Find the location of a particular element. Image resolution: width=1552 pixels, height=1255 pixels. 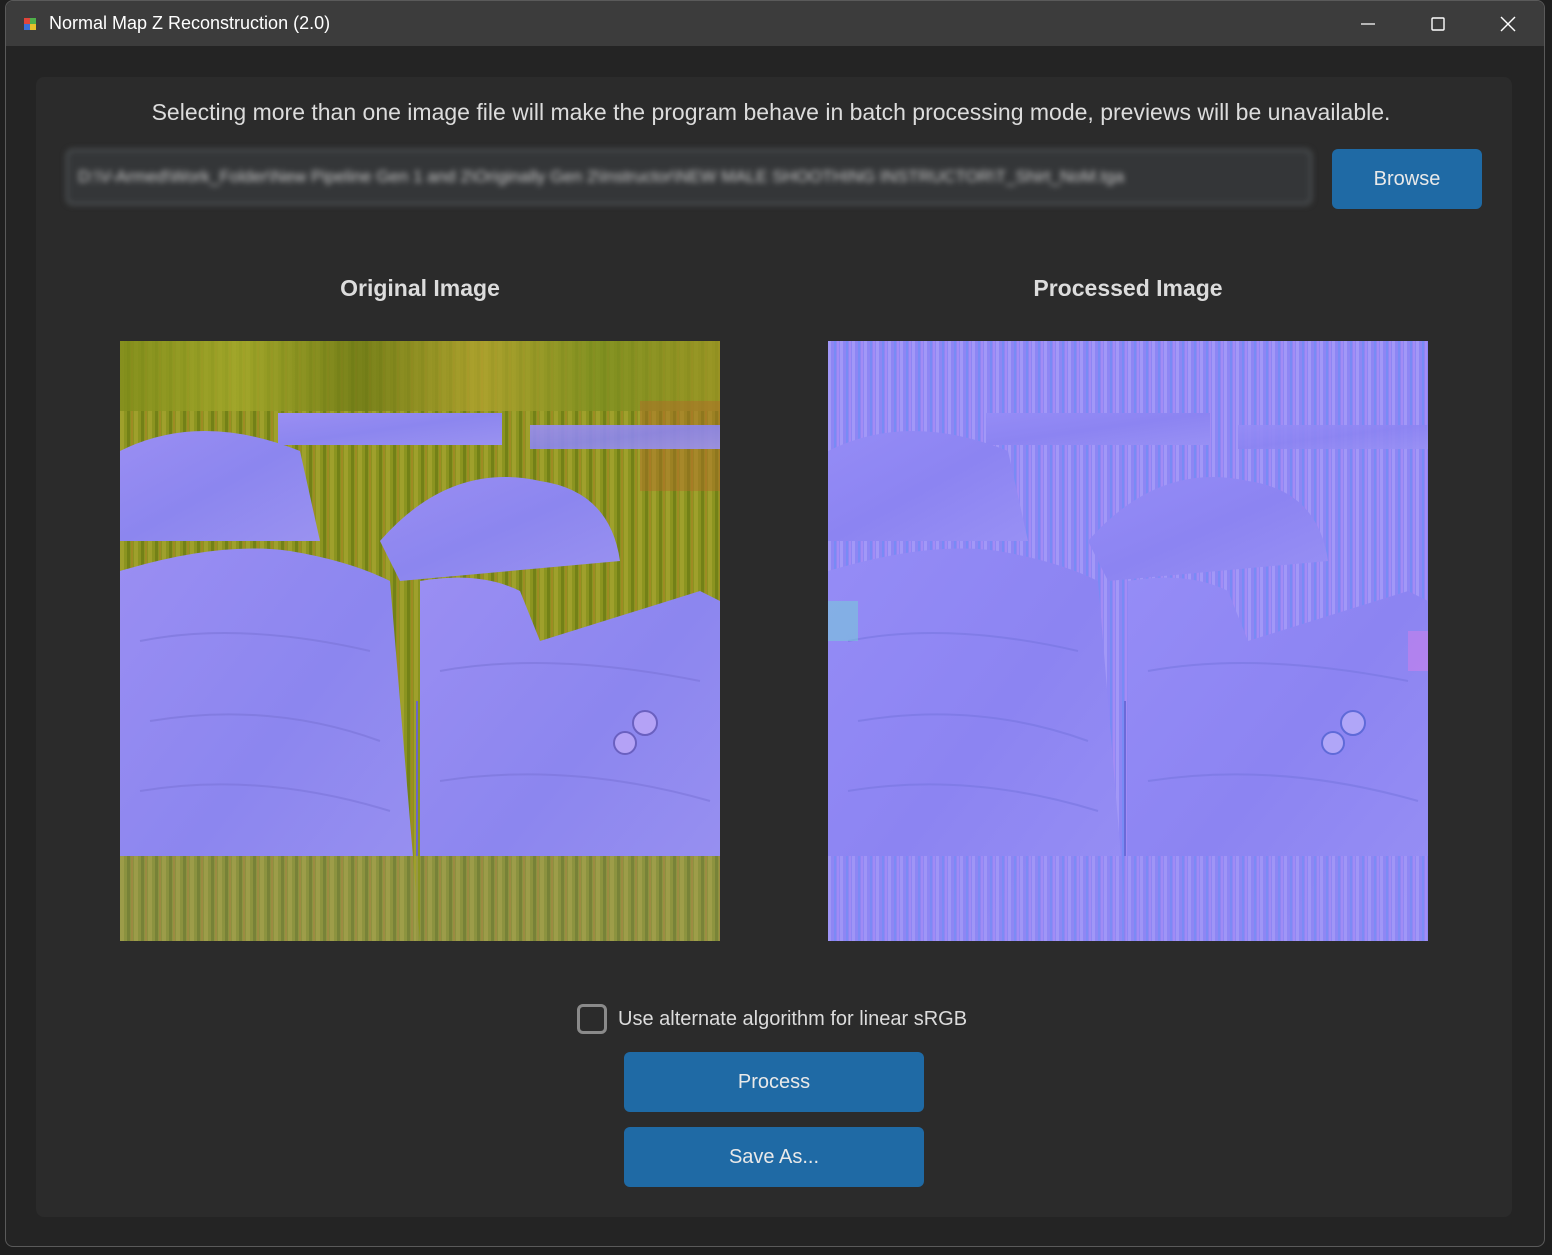

minimize-button is located at coordinates (1368, 23).